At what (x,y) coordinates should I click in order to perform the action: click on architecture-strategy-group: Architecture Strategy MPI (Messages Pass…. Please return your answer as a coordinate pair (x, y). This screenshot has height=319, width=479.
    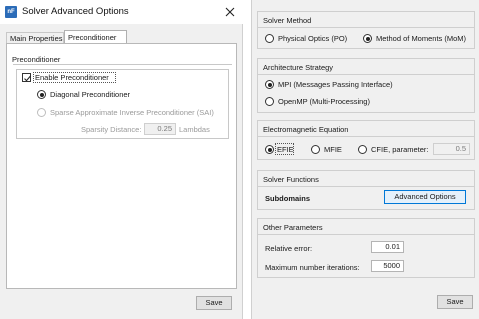
    Looking at the image, I should click on (366, 85).